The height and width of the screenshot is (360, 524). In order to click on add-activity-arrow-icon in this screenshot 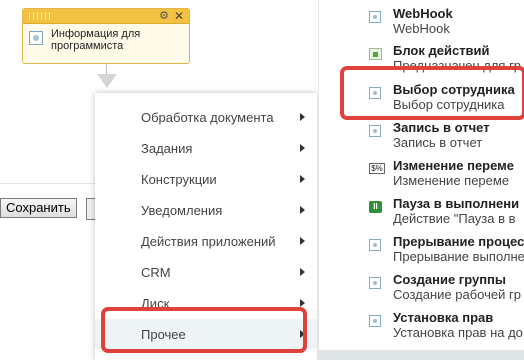, I will do `click(107, 81)`.